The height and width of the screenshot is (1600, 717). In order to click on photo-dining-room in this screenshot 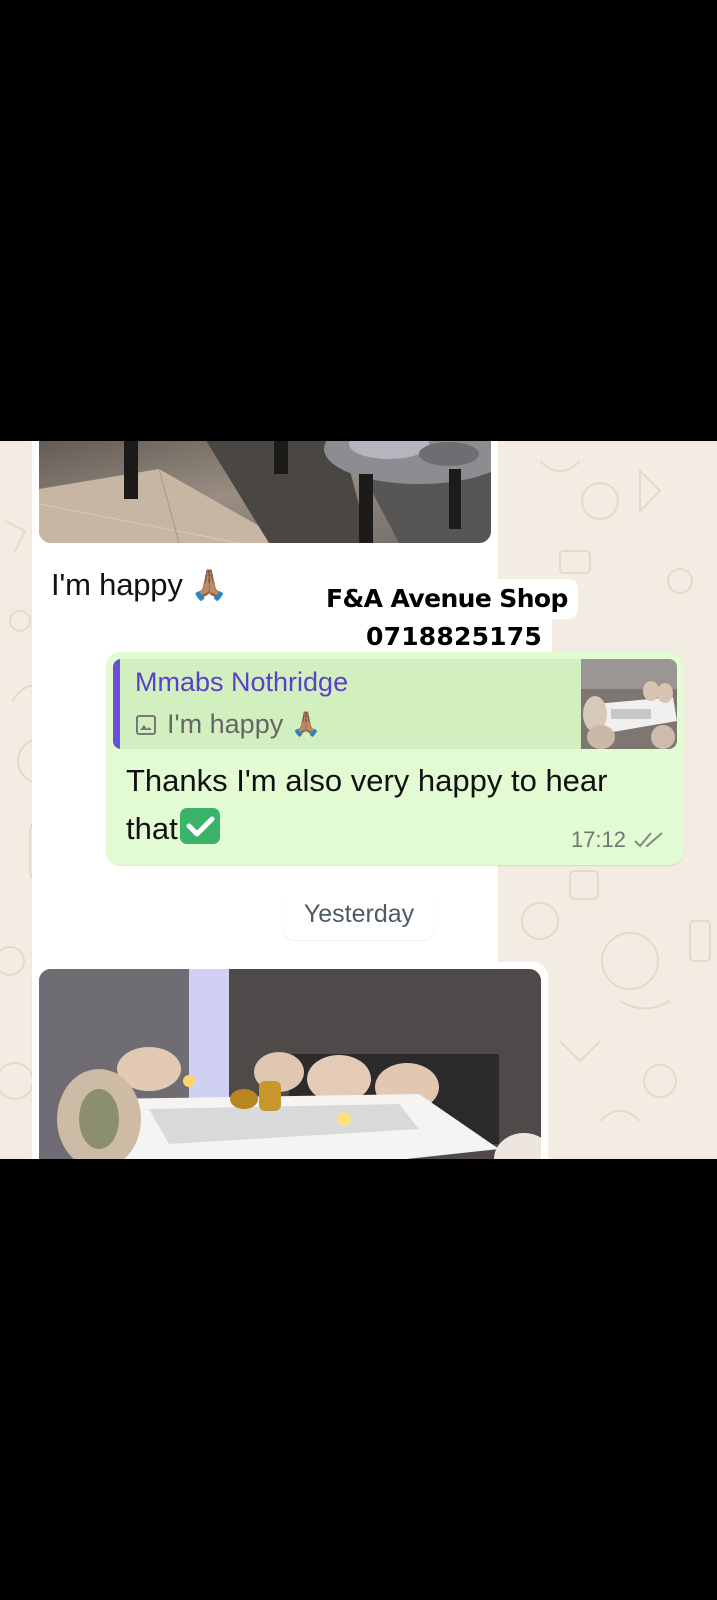, I will do `click(290, 1064)`.